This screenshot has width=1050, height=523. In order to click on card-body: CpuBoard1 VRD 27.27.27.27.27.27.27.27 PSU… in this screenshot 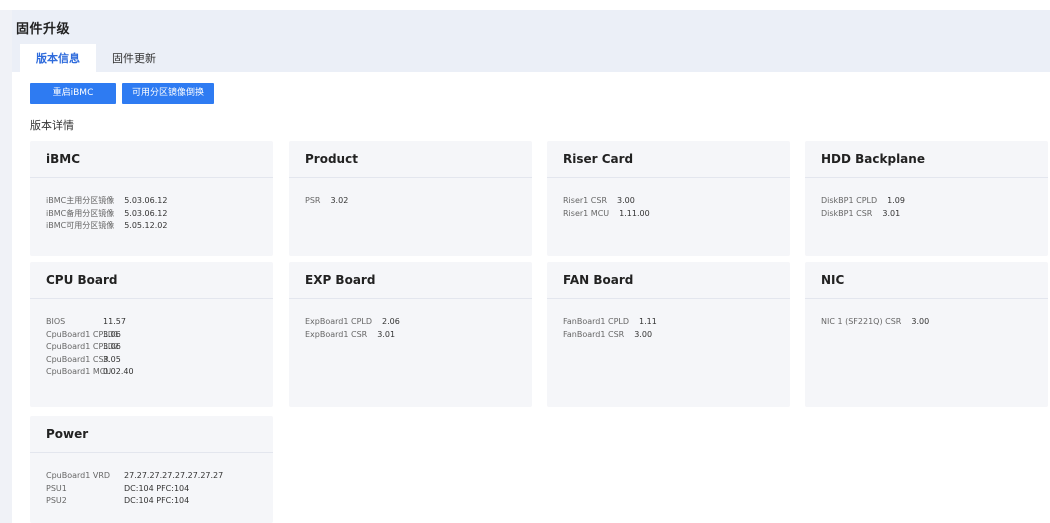, I will do `click(151, 480)`.